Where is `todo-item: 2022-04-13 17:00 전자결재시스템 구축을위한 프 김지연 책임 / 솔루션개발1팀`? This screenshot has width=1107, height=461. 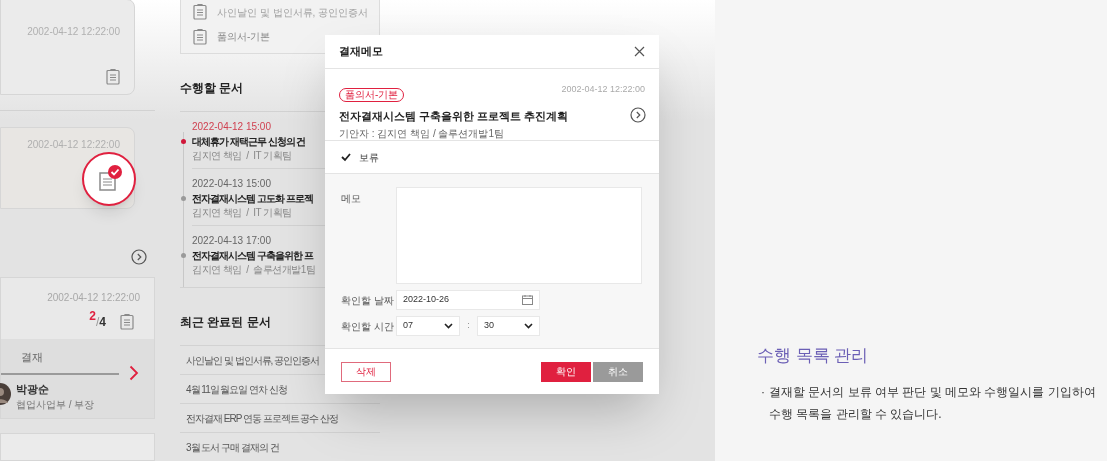 todo-item: 2022-04-13 17:00 전자결재시스템 구축을위한 프 김지연 책임 / 솔루션개발1팀 is located at coordinates (286, 254).